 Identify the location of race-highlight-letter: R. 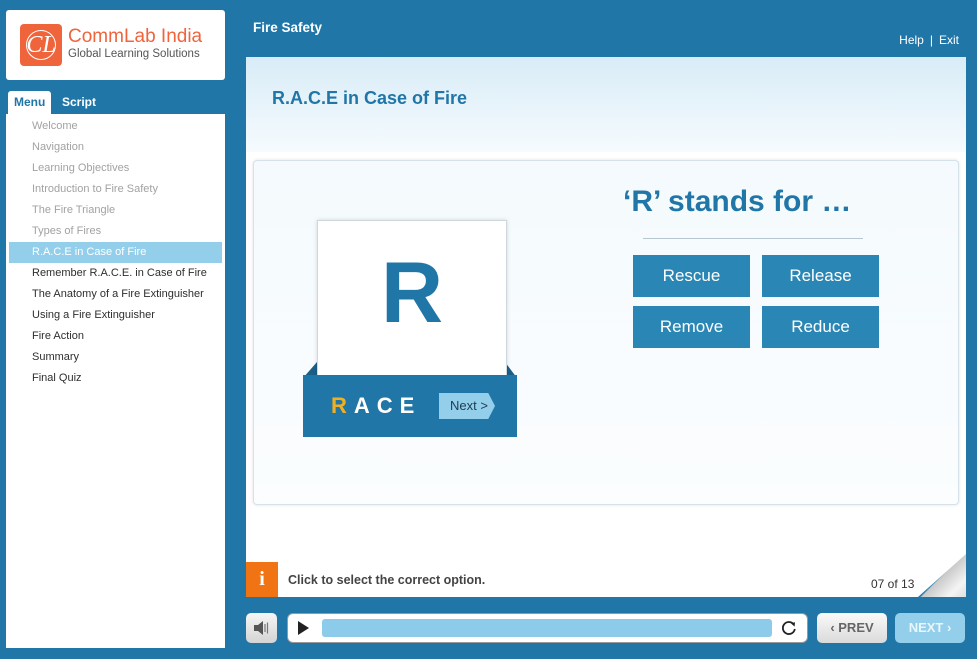
(342, 405).